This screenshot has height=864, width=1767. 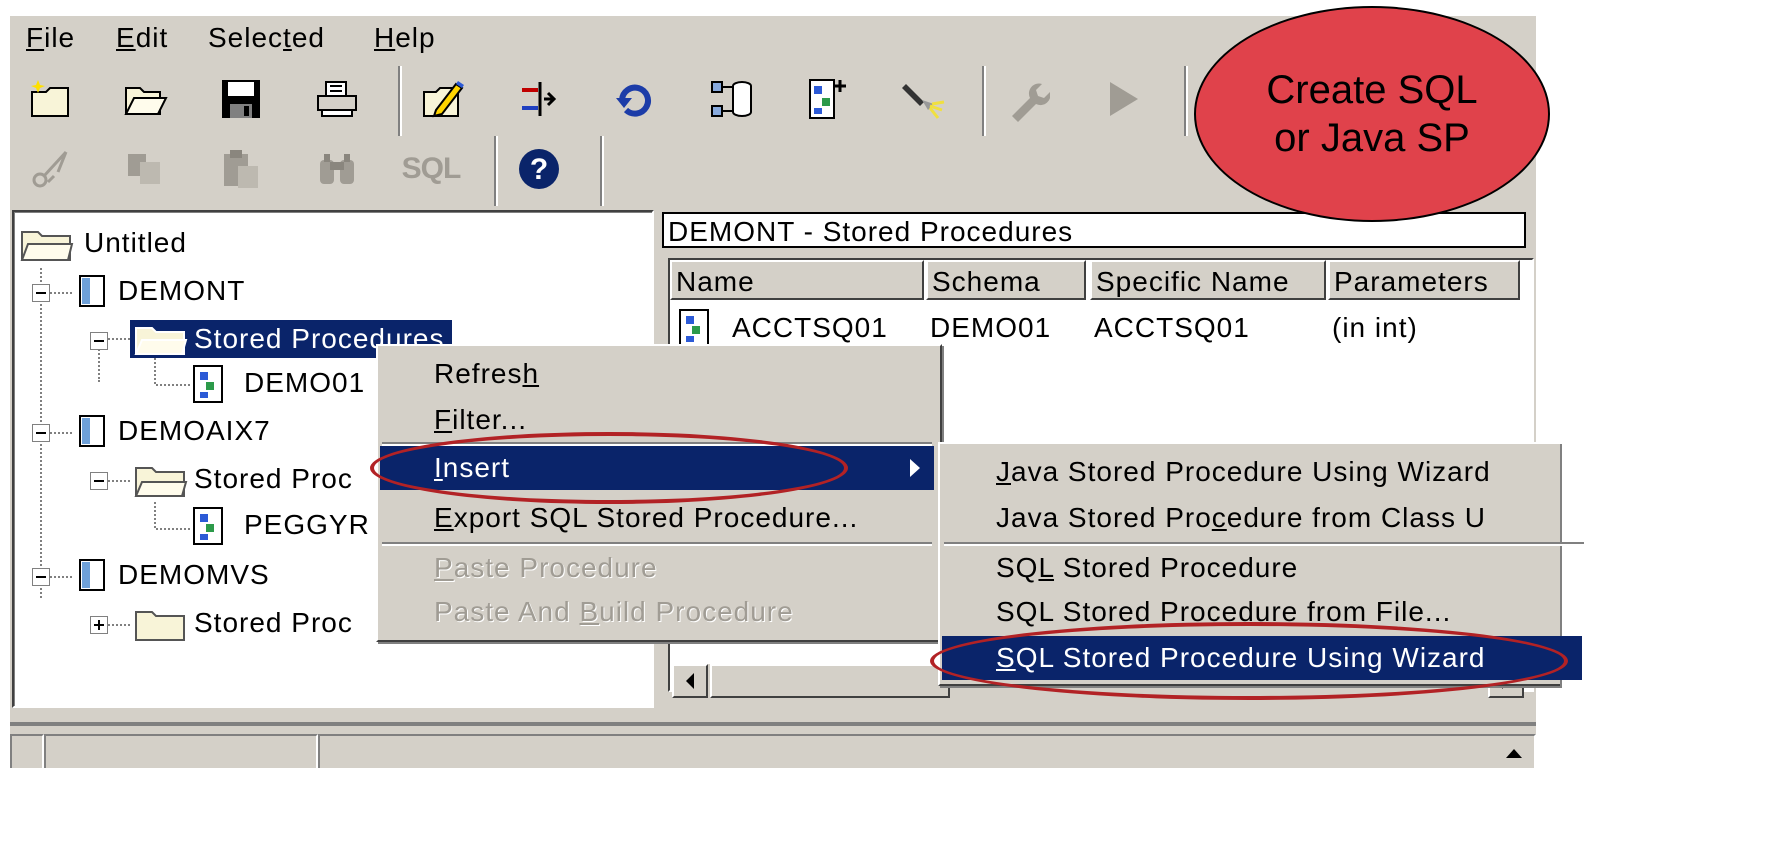 I want to click on save-button, so click(x=241, y=99).